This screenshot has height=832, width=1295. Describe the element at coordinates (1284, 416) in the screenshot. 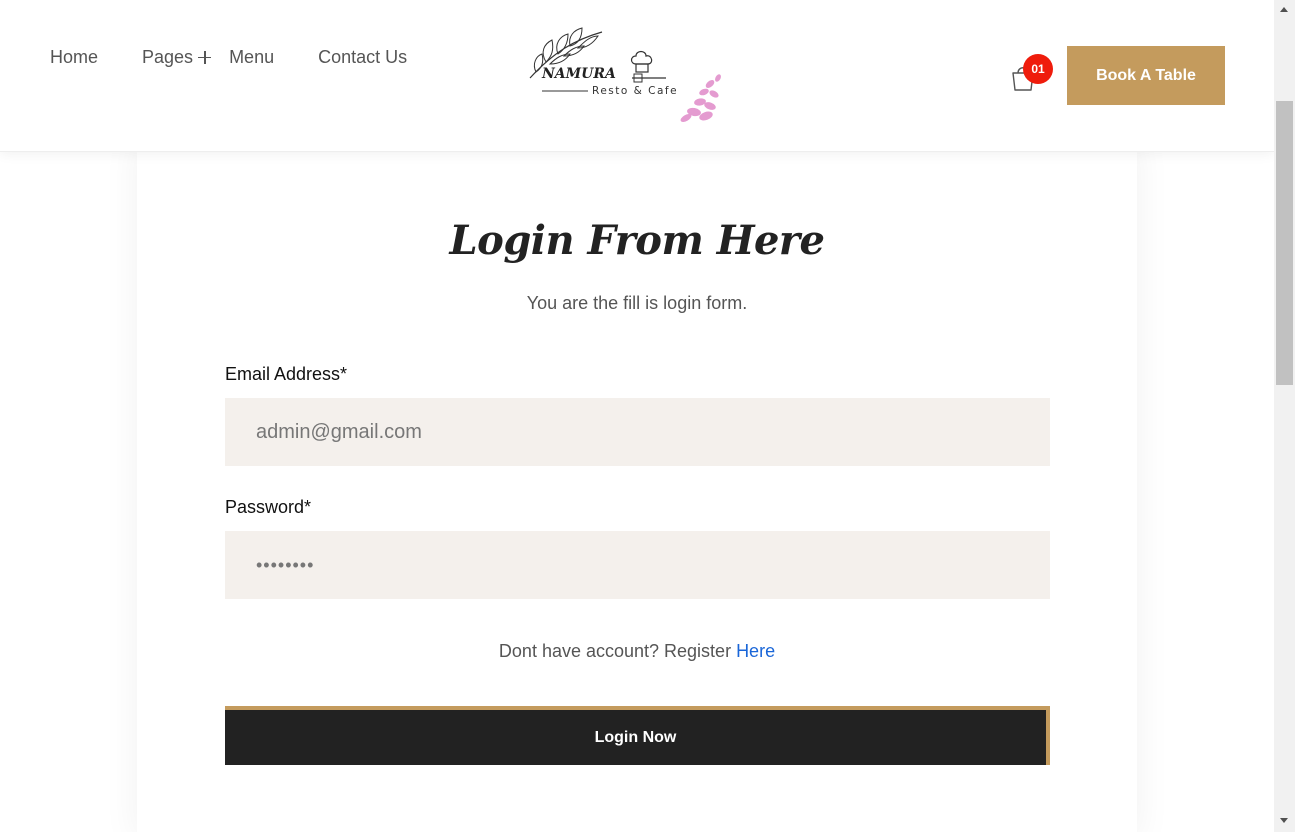

I see `page-scrollbar` at that location.